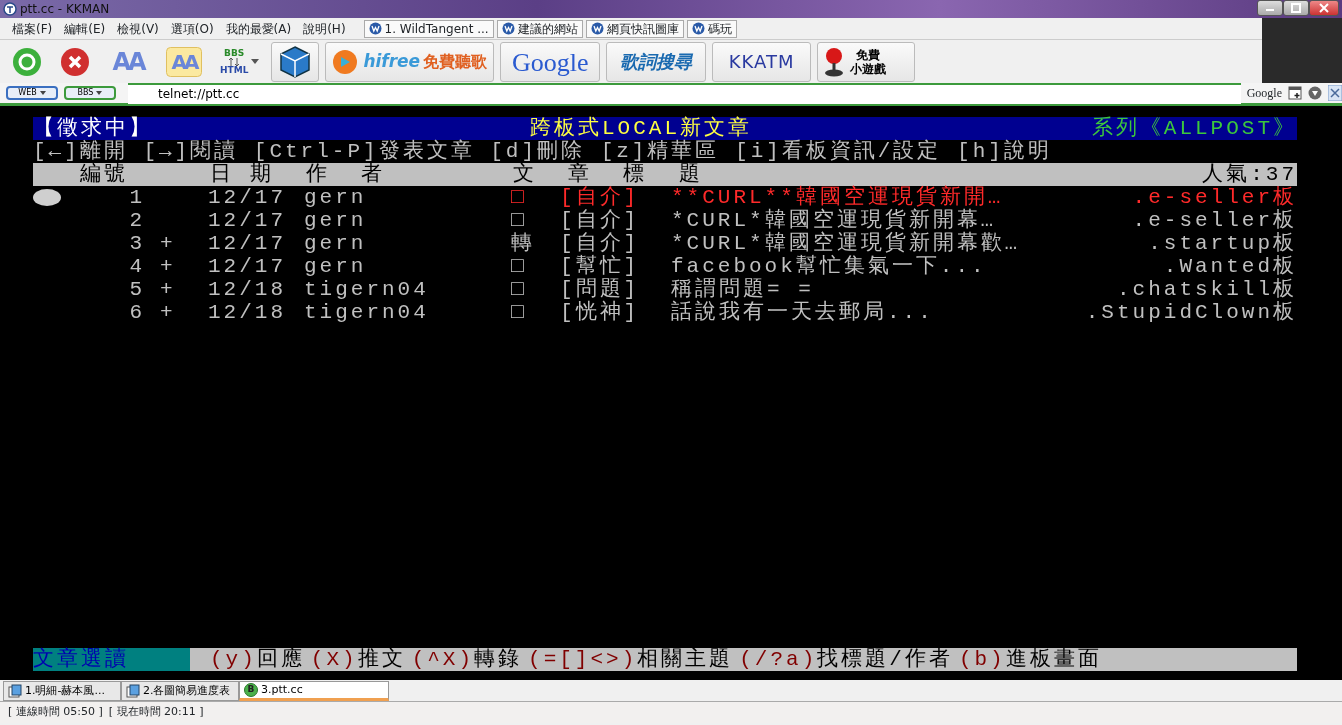 The image size is (1342, 725). What do you see at coordinates (543, 151) in the screenshot?
I see `command-hints: [←]離開 [→]閱讀 [Ctrl-P]發表文章 [d]刪除 [z]精華區 [i]看板資訊/設定 [h]說明` at bounding box center [543, 151].